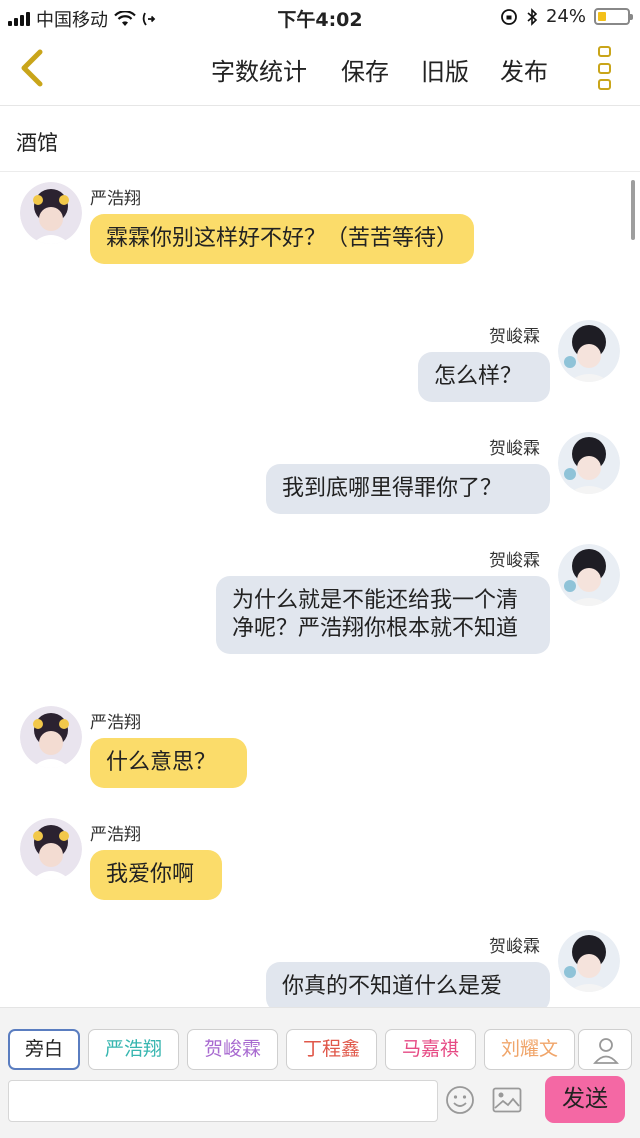  What do you see at coordinates (529, 1049) in the screenshot?
I see `role-liu-yaowen: 刘耀文` at bounding box center [529, 1049].